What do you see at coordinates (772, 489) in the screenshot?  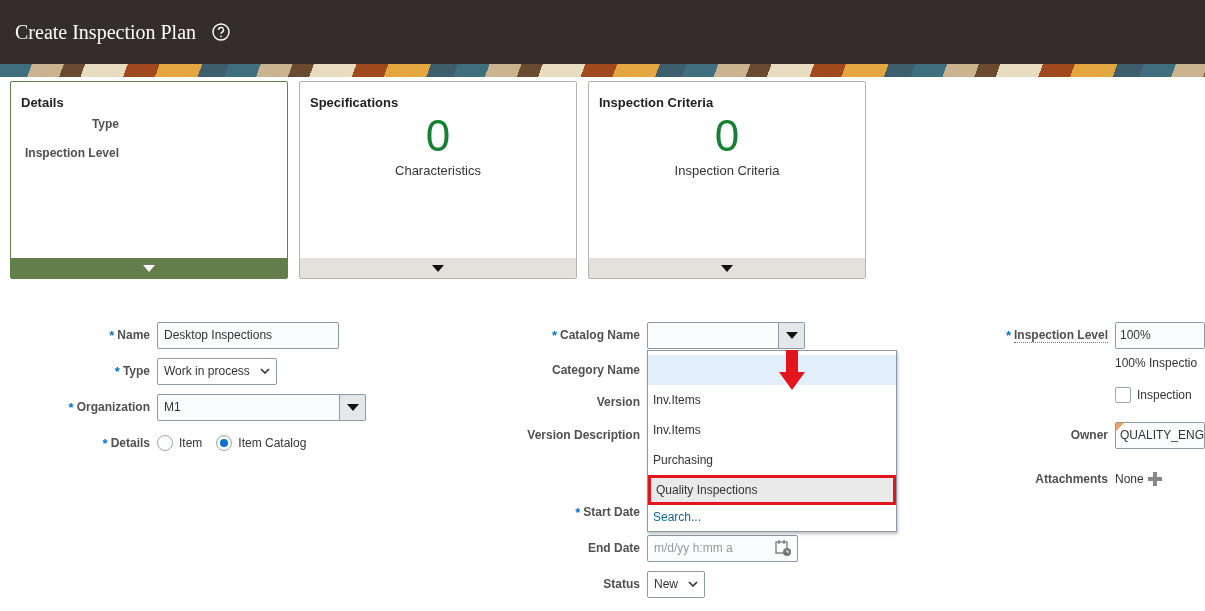 I see `dropdown-option: Quality Inspections` at bounding box center [772, 489].